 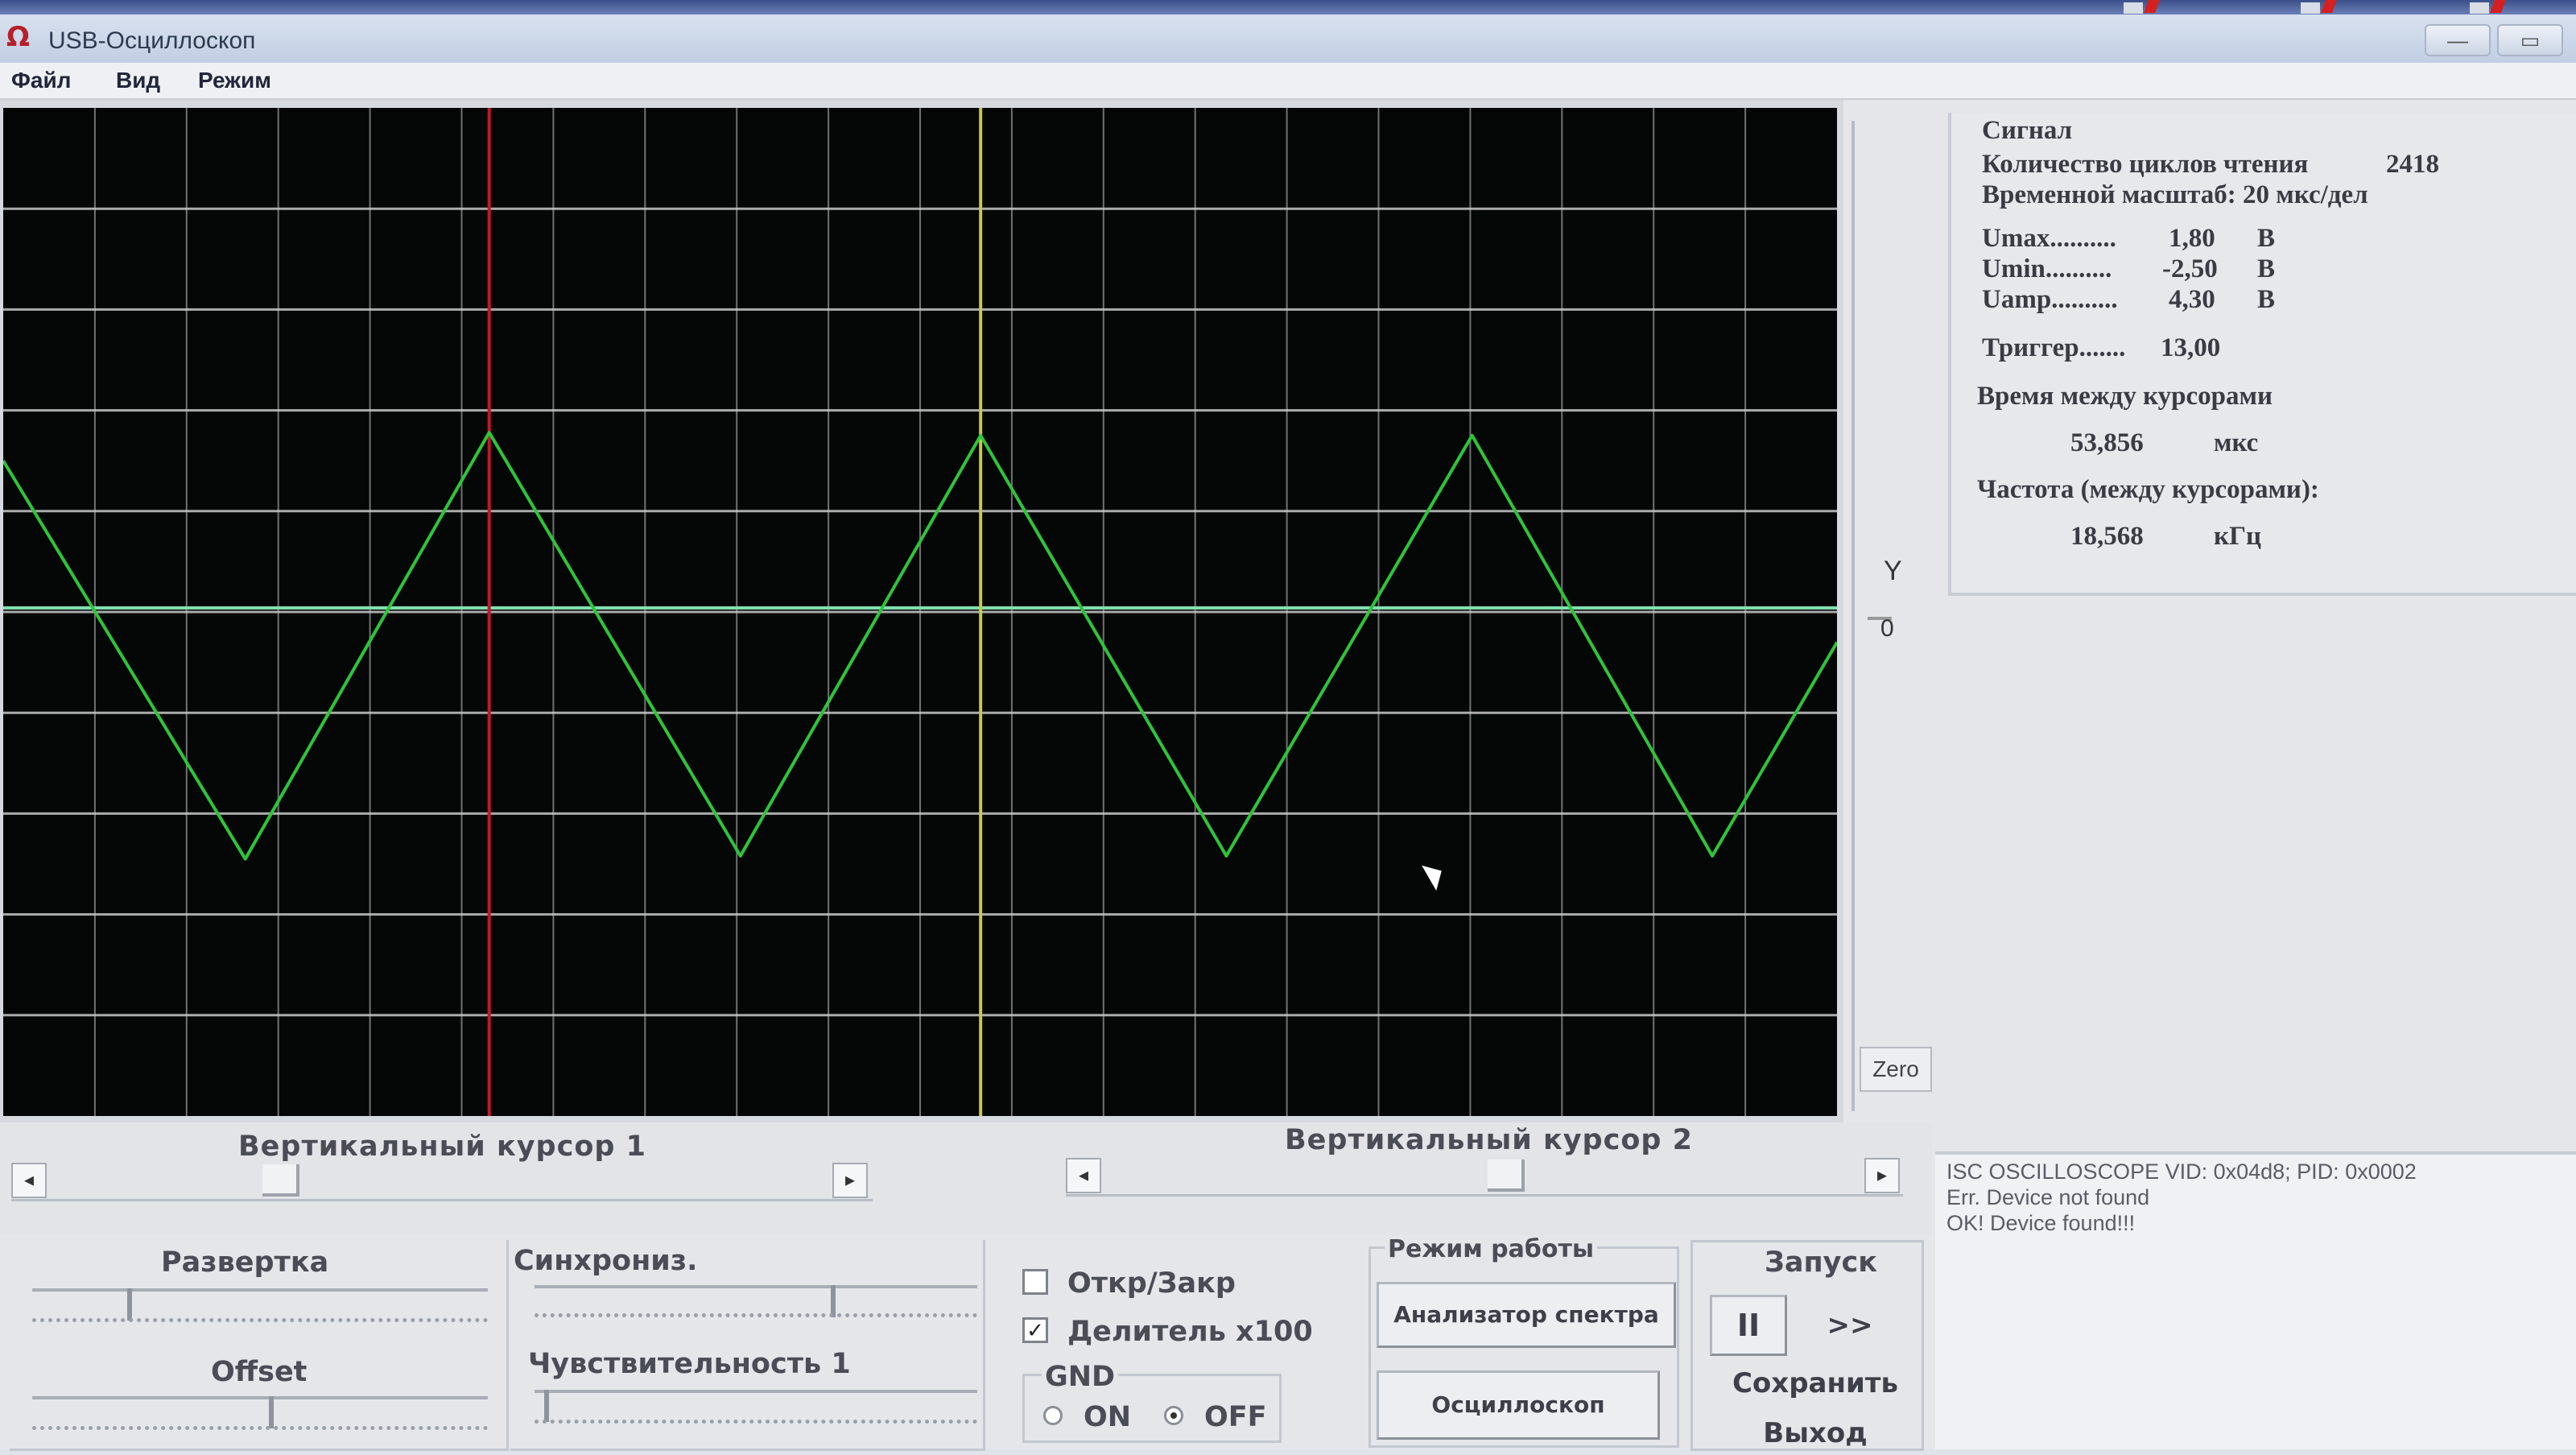 What do you see at coordinates (29, 1180) in the screenshot?
I see `cursor1-left-arrow: ◂` at bounding box center [29, 1180].